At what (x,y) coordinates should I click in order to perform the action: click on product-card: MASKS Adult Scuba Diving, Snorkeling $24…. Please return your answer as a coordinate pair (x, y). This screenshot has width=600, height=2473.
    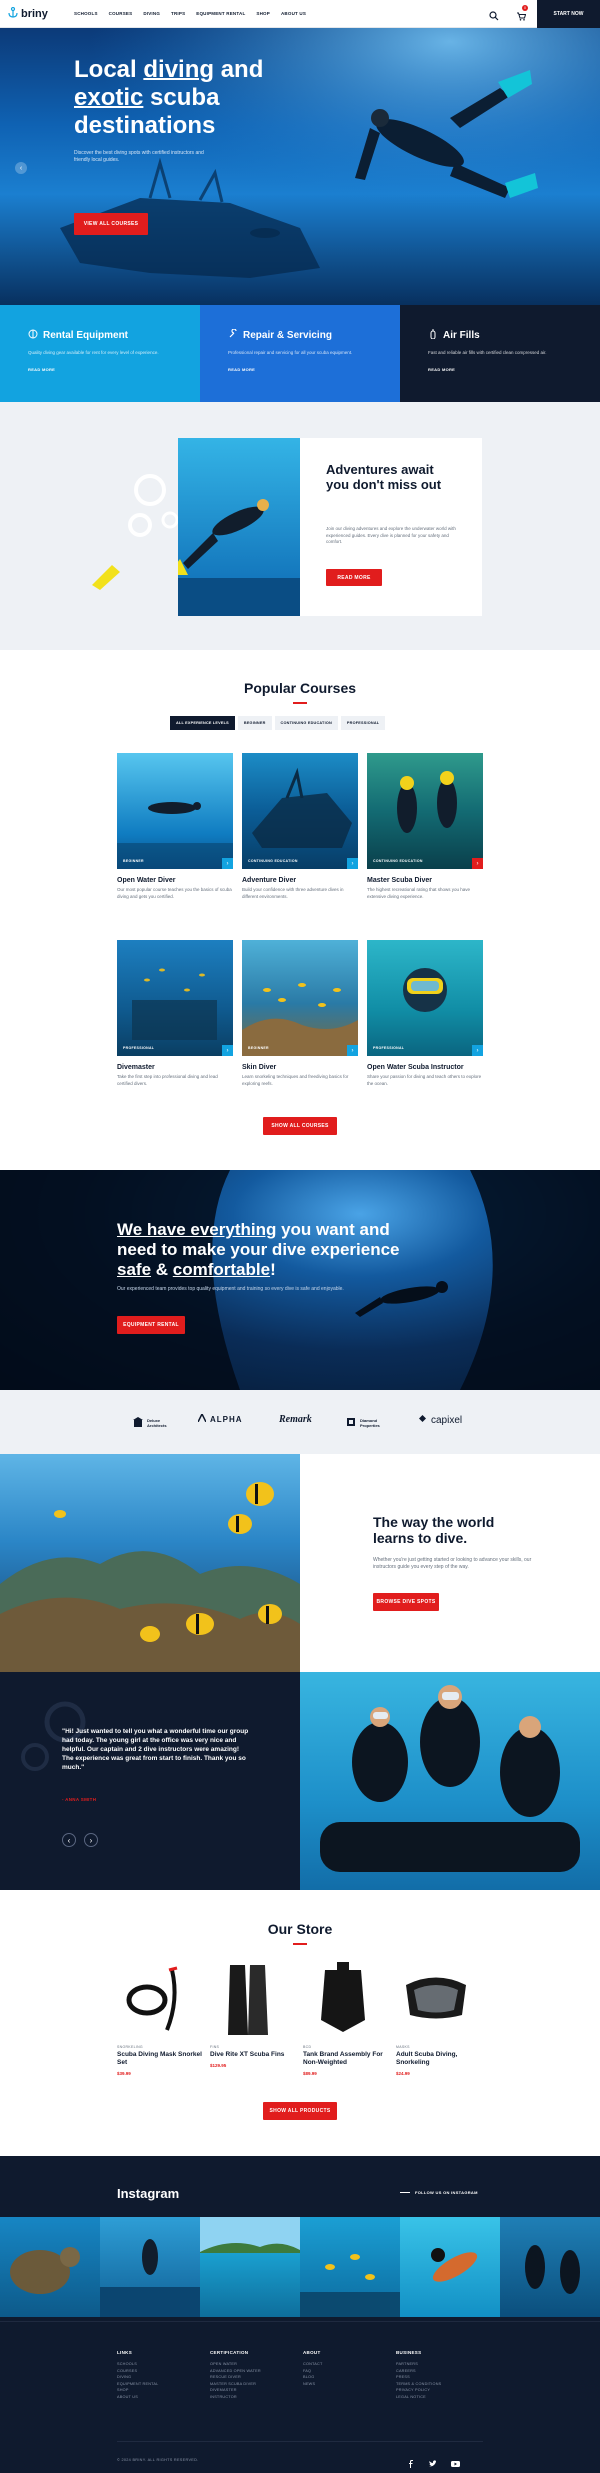
    Looking at the image, I should click on (441, 2018).